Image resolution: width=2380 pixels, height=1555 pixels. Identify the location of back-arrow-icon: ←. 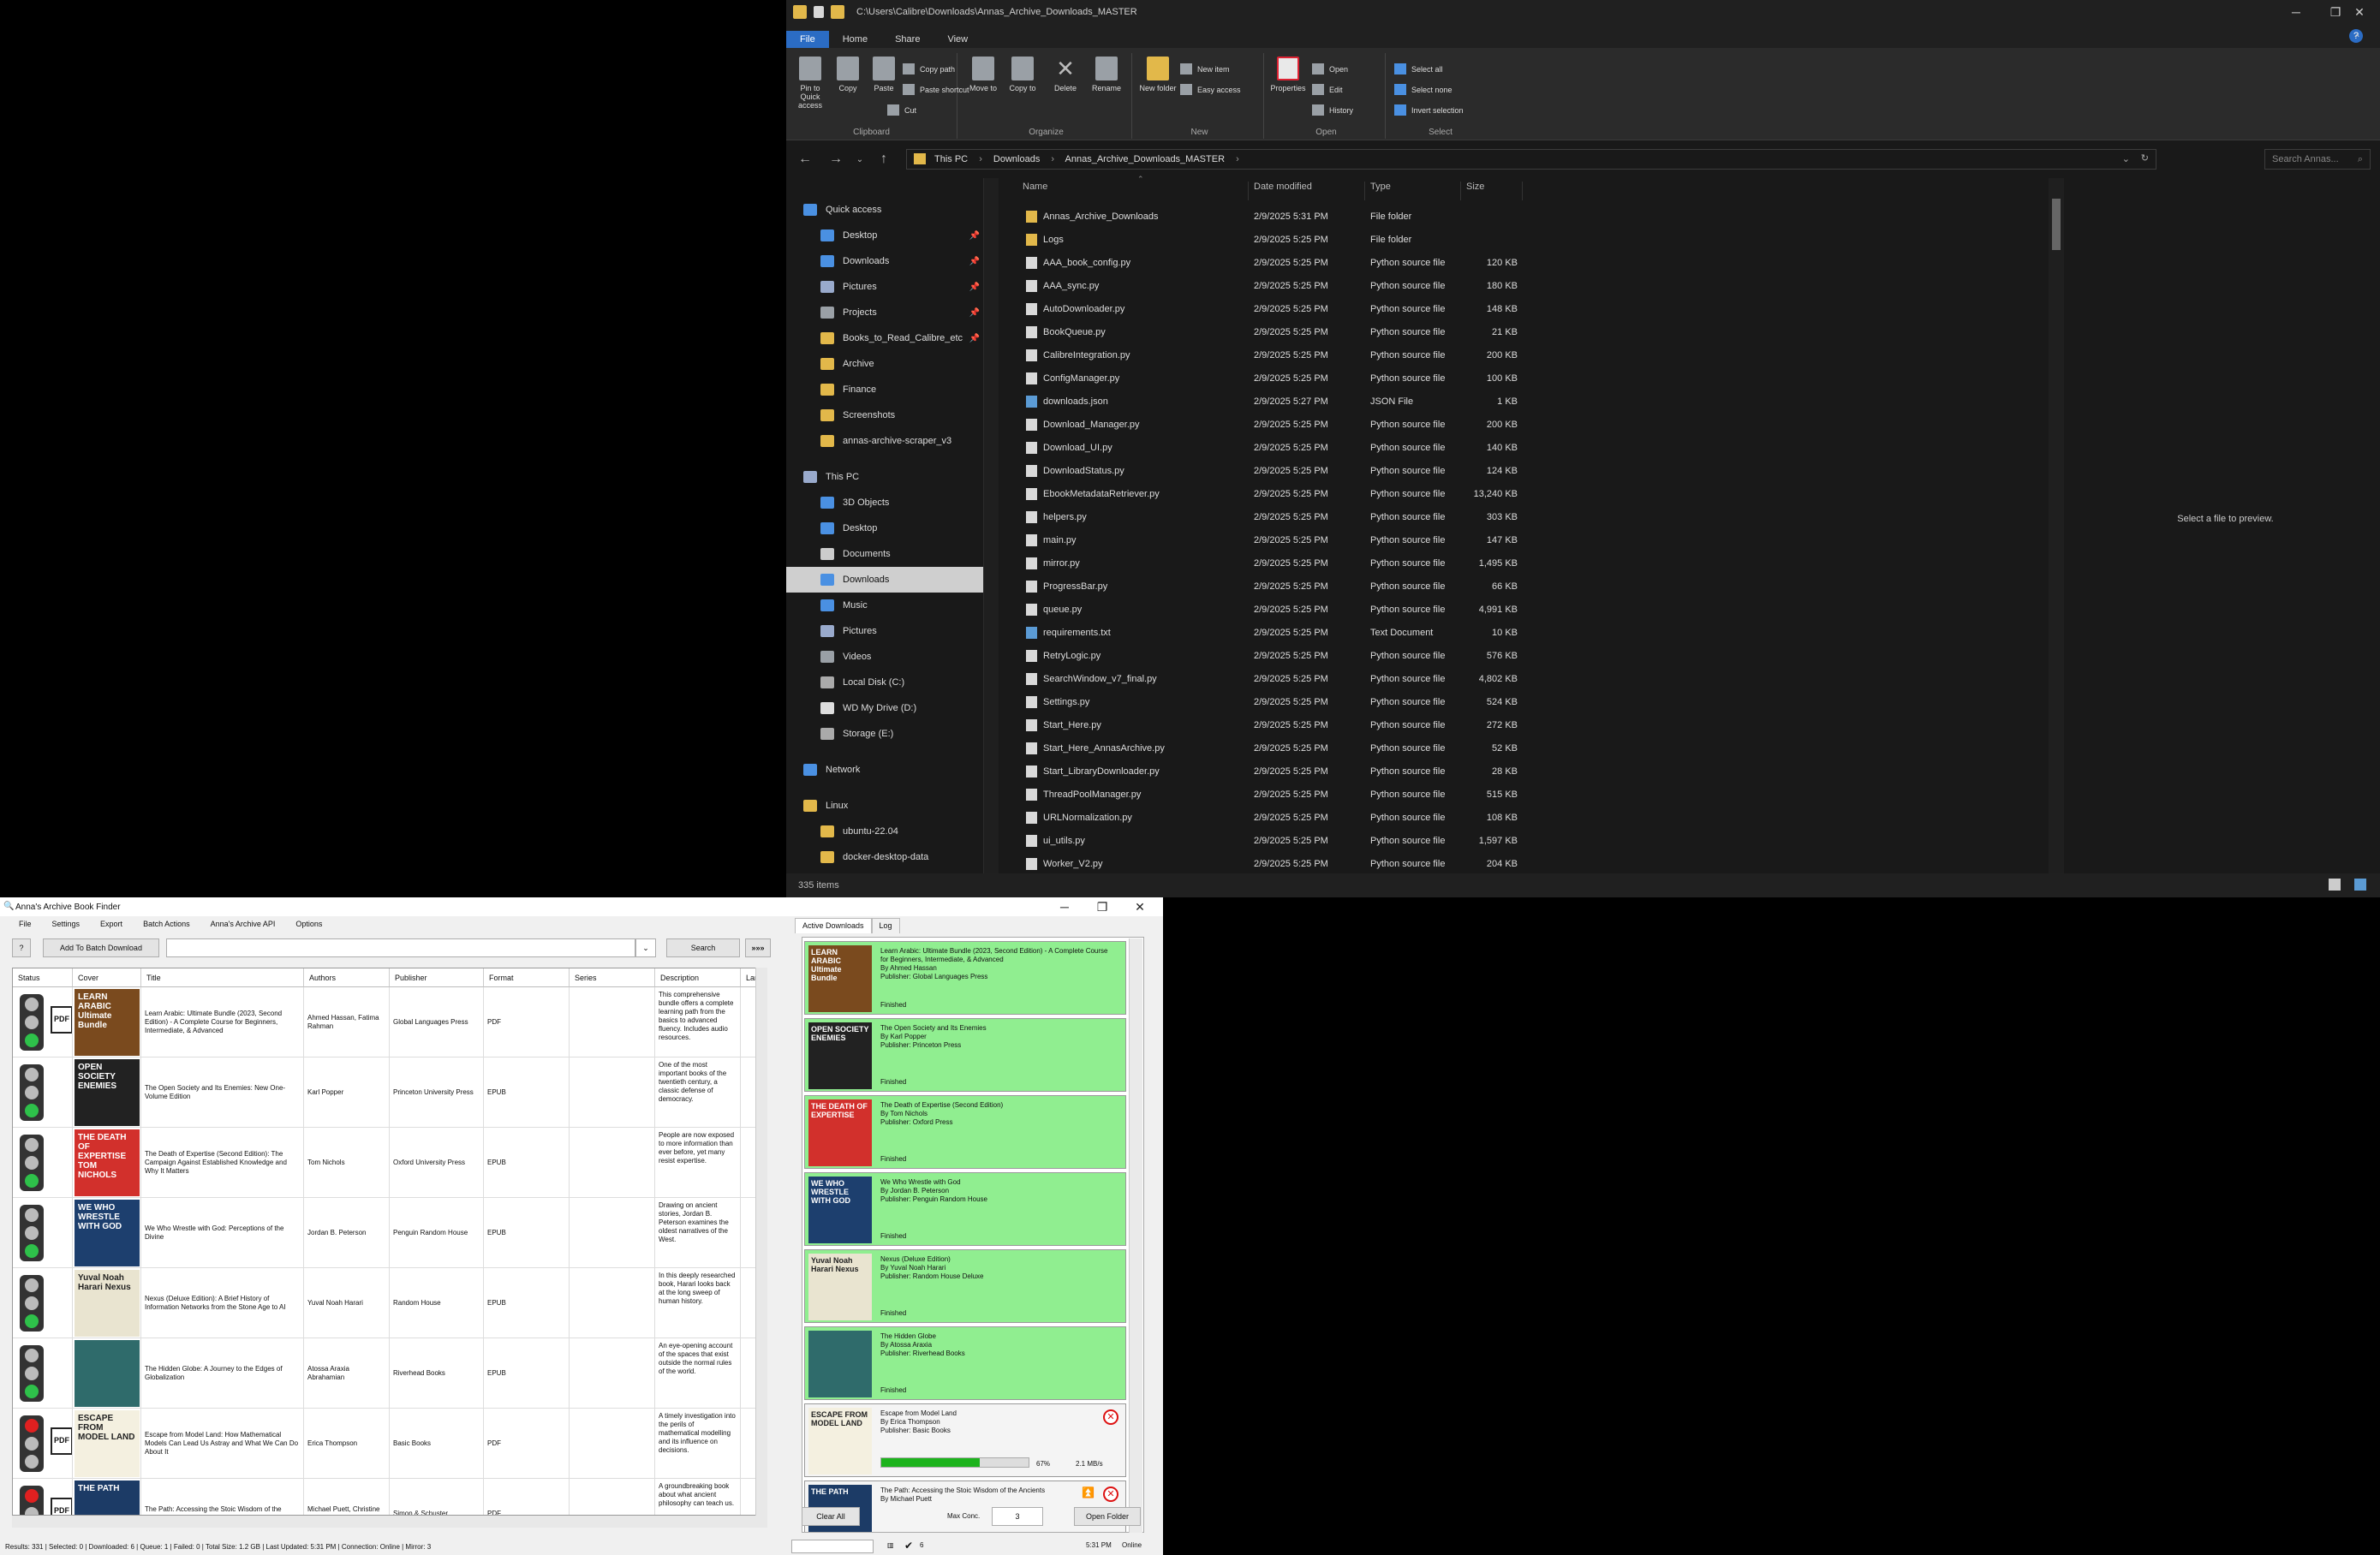
(805, 160).